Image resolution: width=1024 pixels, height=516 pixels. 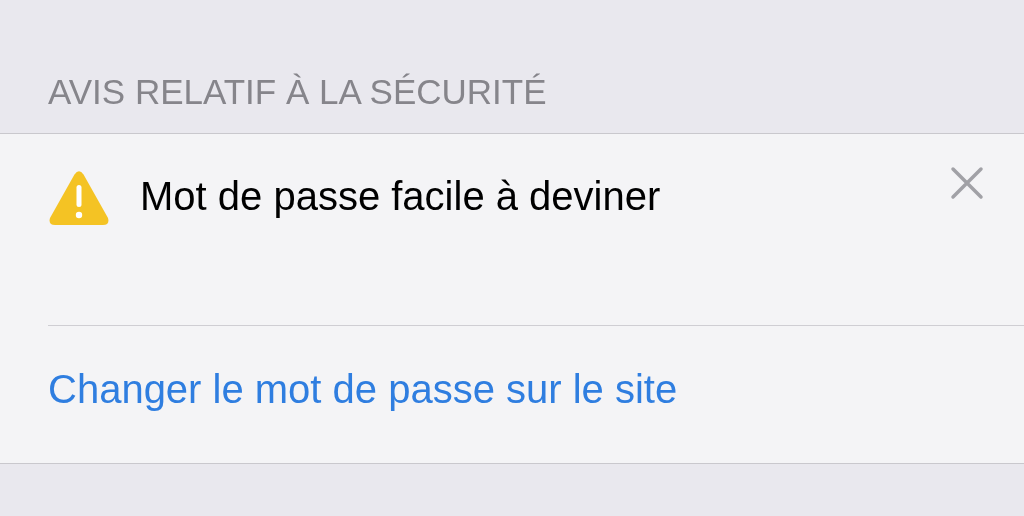 I want to click on change-password-link: Changer le mot de passe sur le site, so click(x=363, y=388).